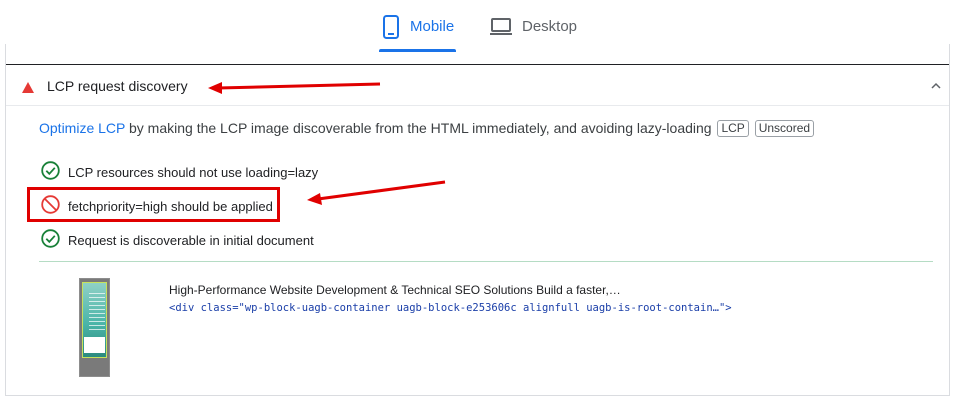 Image resolution: width=964 pixels, height=400 pixels. I want to click on highlight-box, so click(153, 204).